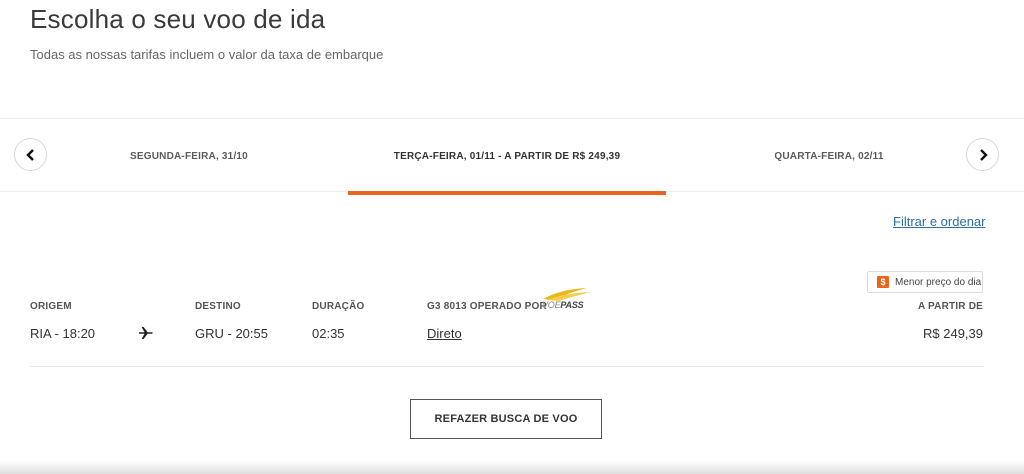 The width and height of the screenshot is (1024, 474). What do you see at coordinates (51, 306) in the screenshot?
I see `origin-label: ORIGEM` at bounding box center [51, 306].